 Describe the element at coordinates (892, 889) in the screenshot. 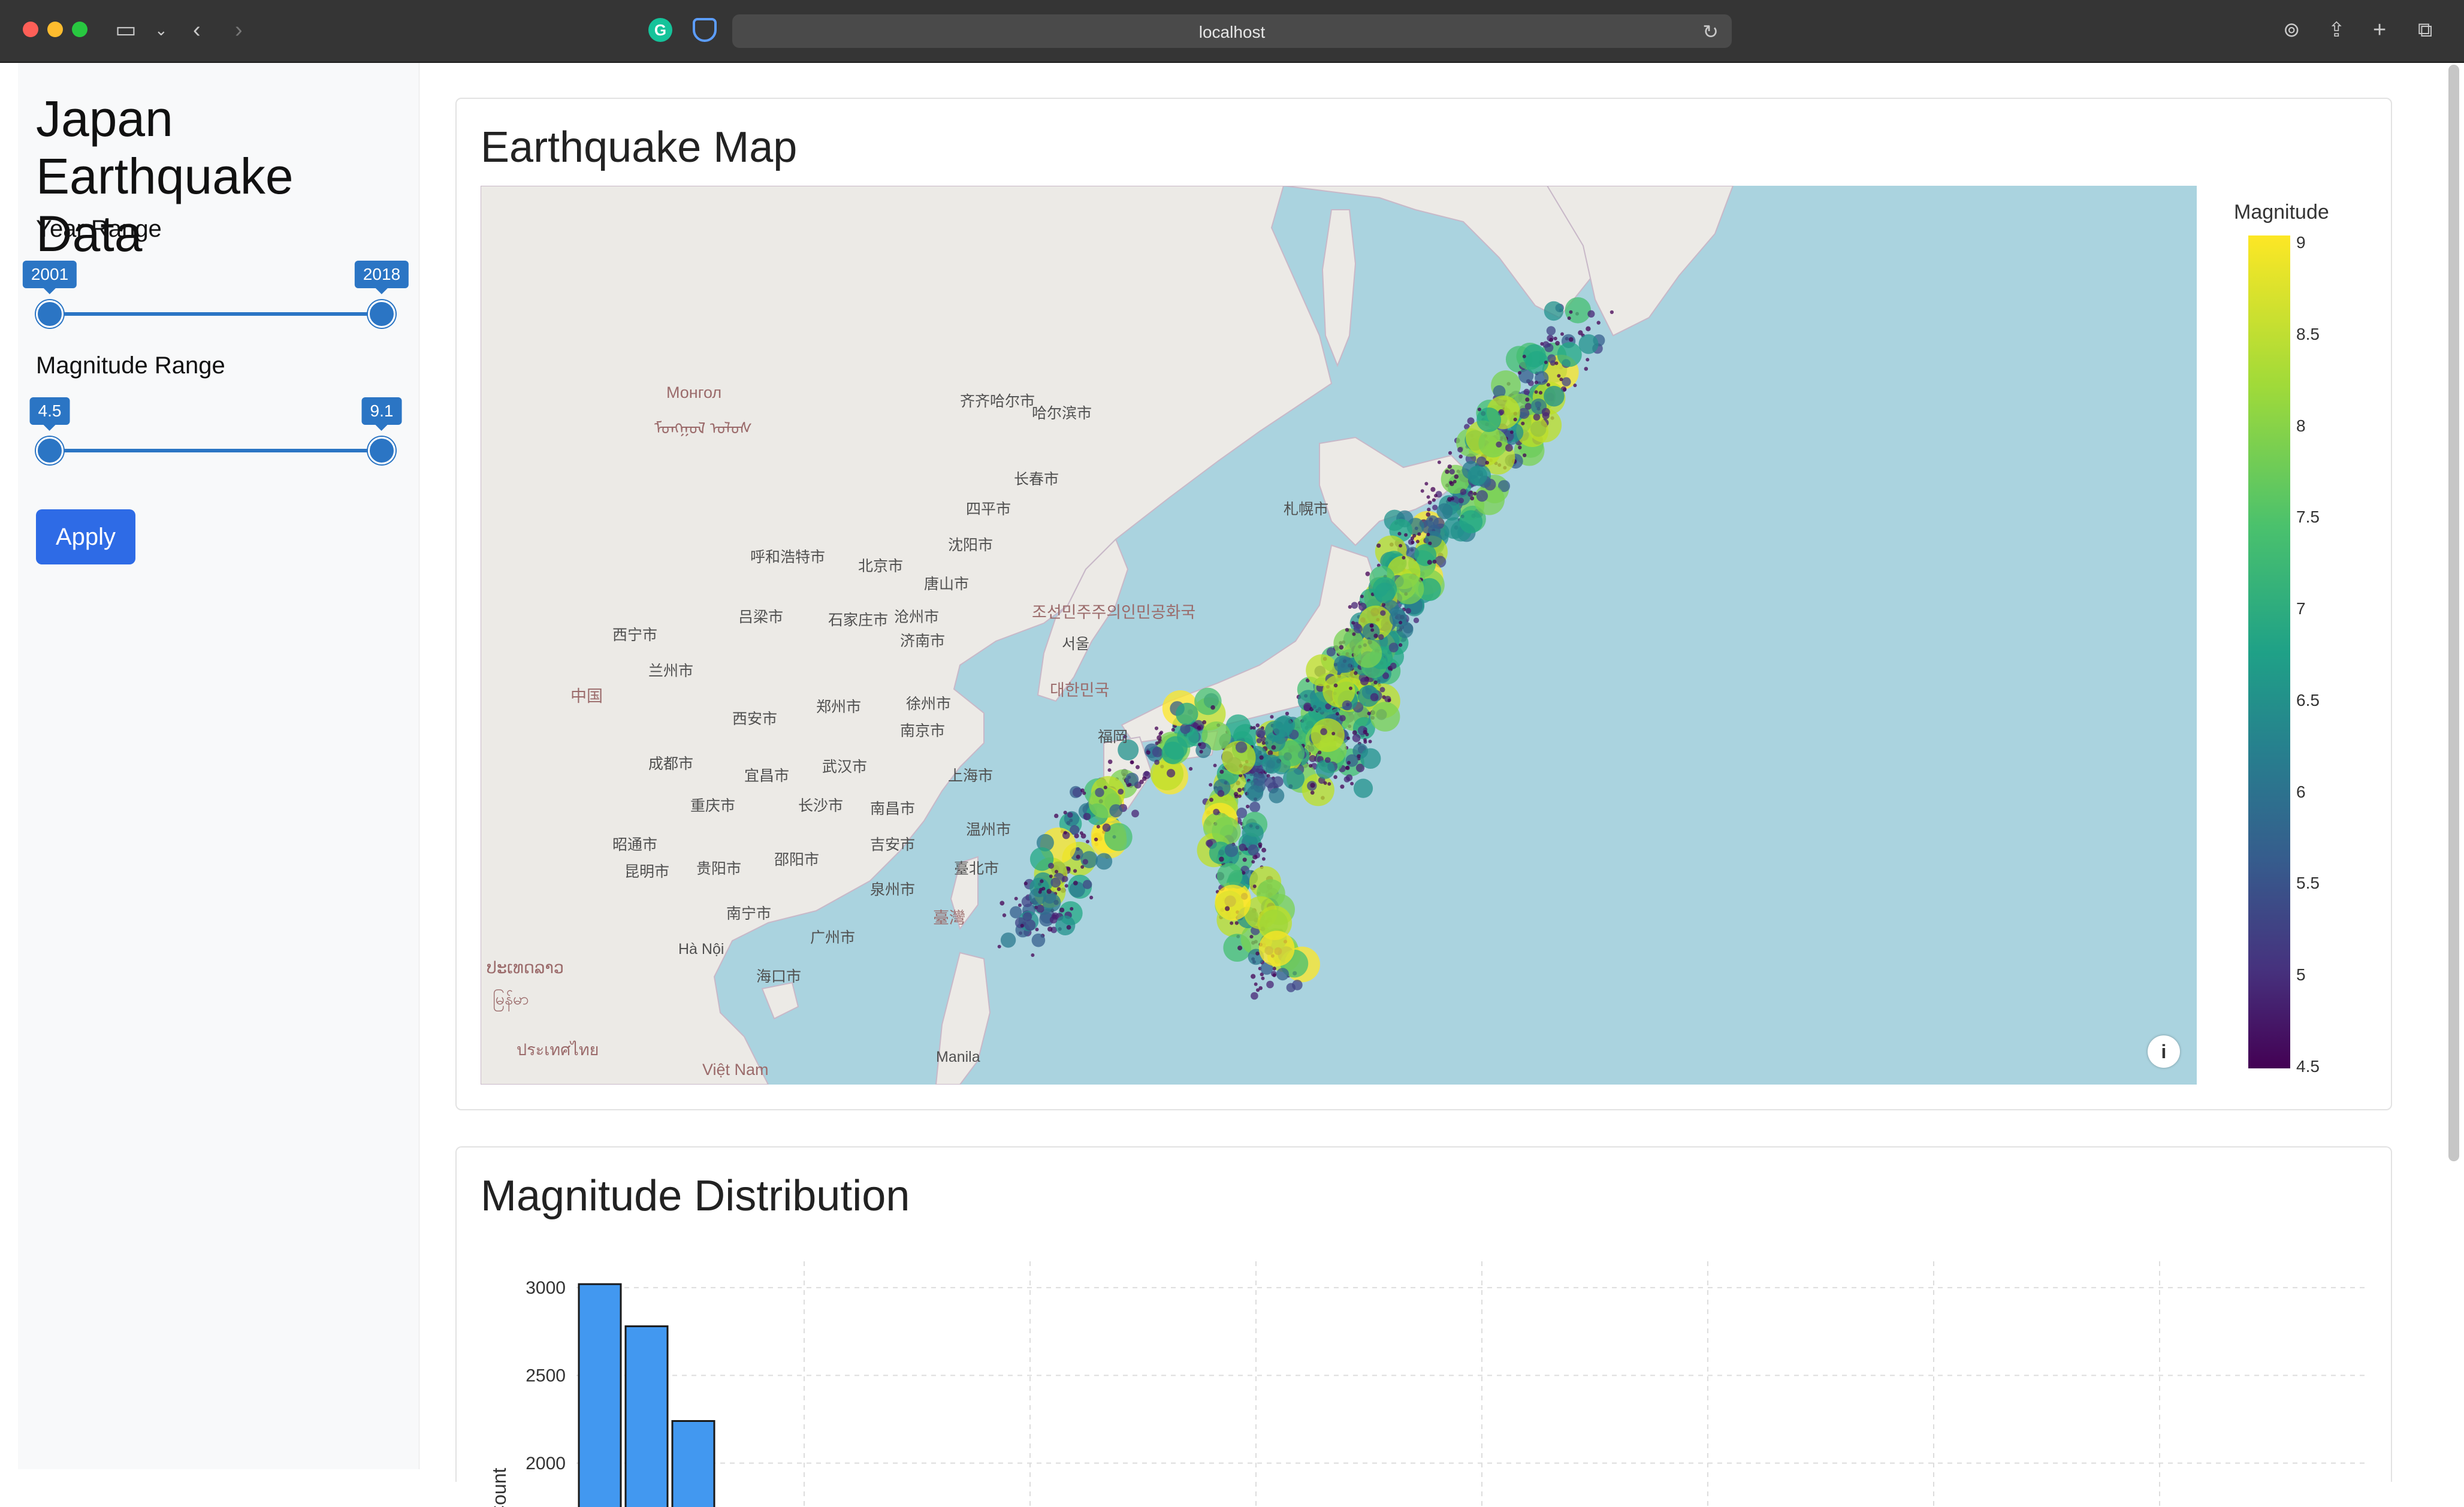

I see `map-place-label: 泉州市` at that location.